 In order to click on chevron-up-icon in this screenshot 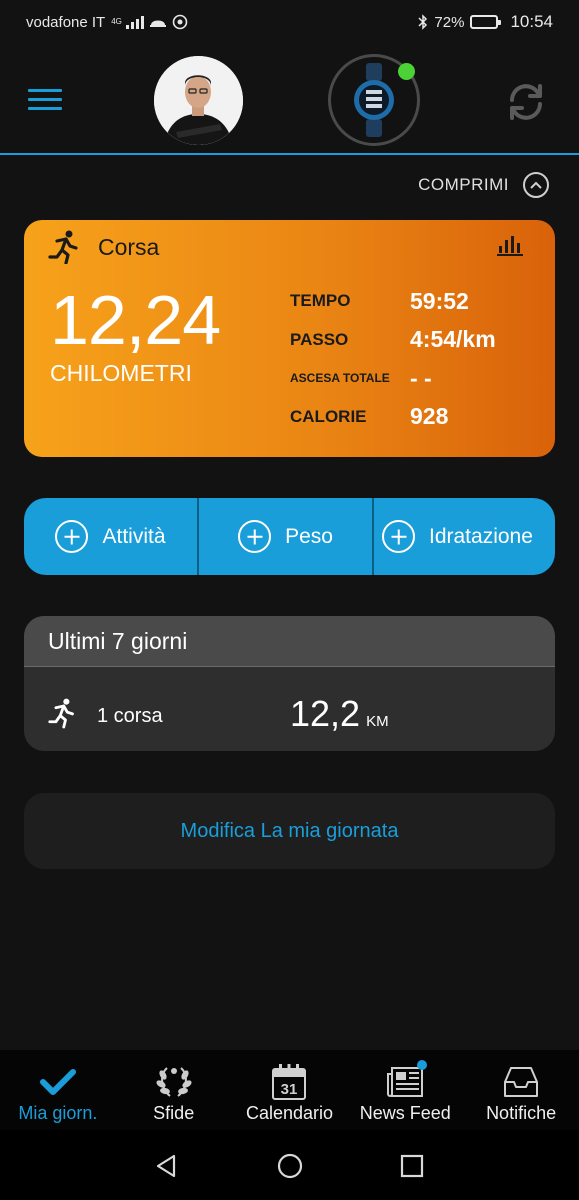, I will do `click(536, 185)`.